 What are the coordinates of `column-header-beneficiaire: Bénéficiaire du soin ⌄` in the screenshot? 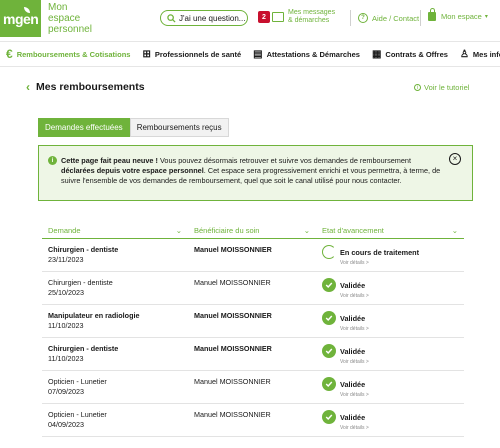 It's located at (252, 230).